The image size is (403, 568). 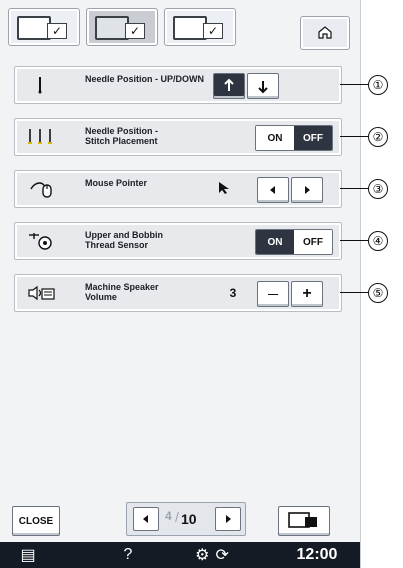 What do you see at coordinates (112, 28) in the screenshot?
I see `tab-settings-icon` at bounding box center [112, 28].